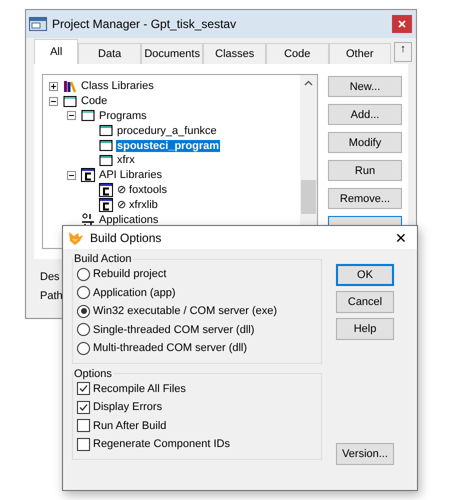  Describe the element at coordinates (234, 53) in the screenshot. I see `tab: Classes` at that location.